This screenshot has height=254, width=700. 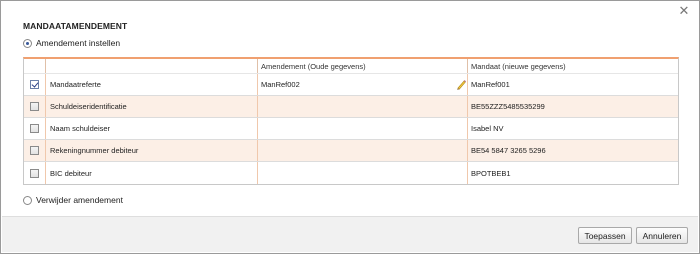 What do you see at coordinates (151, 66) in the screenshot?
I see `header-field-cell` at bounding box center [151, 66].